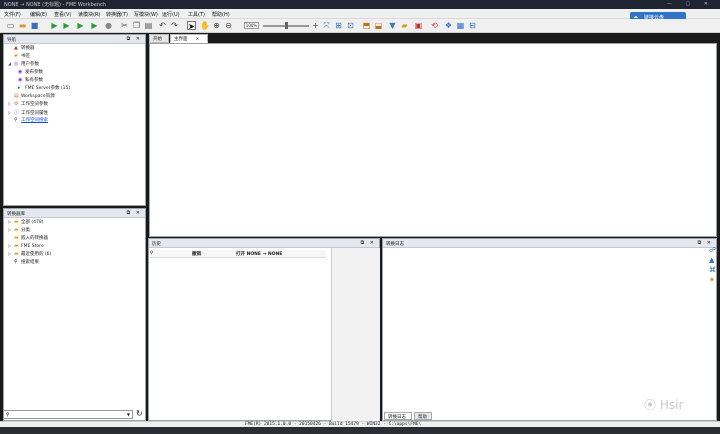  Describe the element at coordinates (196, 14) in the screenshot. I see `menu-tools: 工具(T)` at that location.